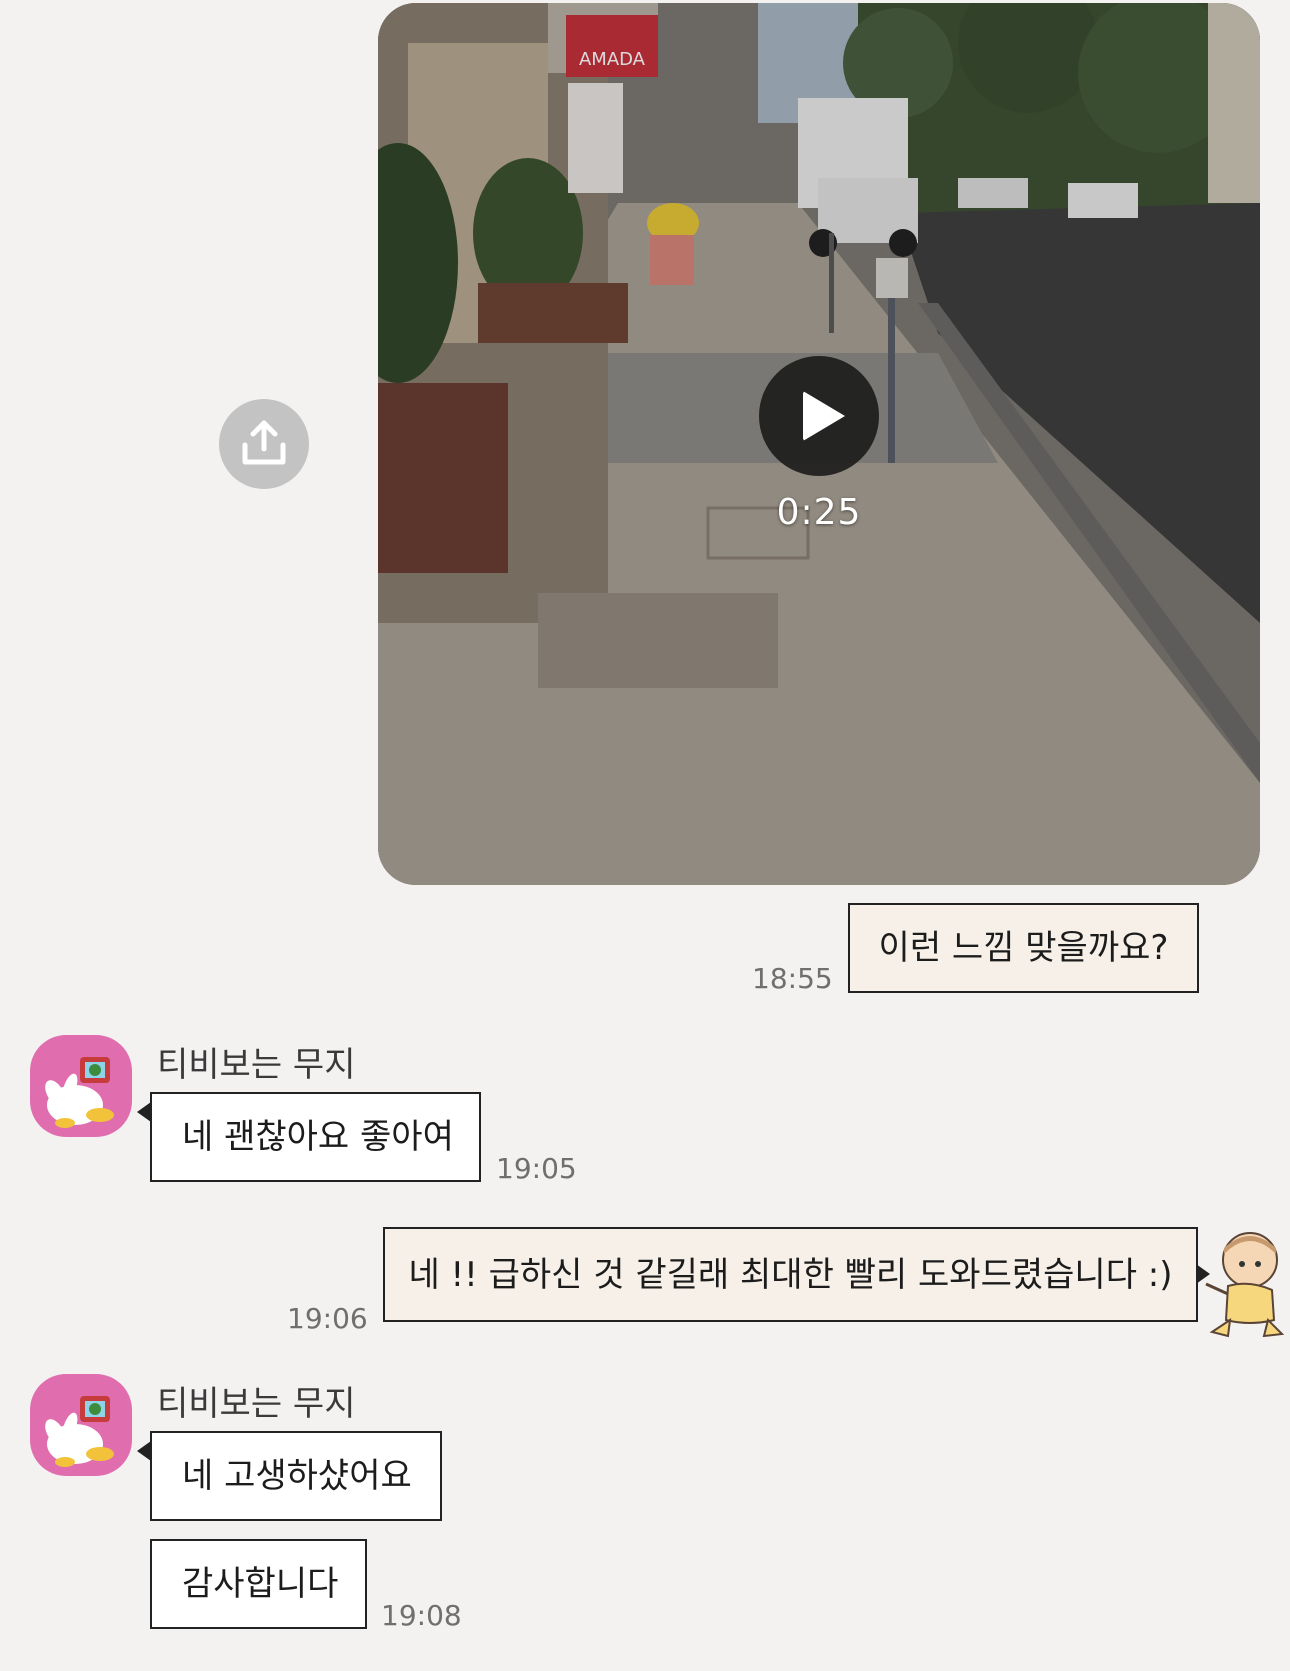 This screenshot has height=1671, width=1290. I want to click on message-text: 감사합니다, so click(260, 1584).